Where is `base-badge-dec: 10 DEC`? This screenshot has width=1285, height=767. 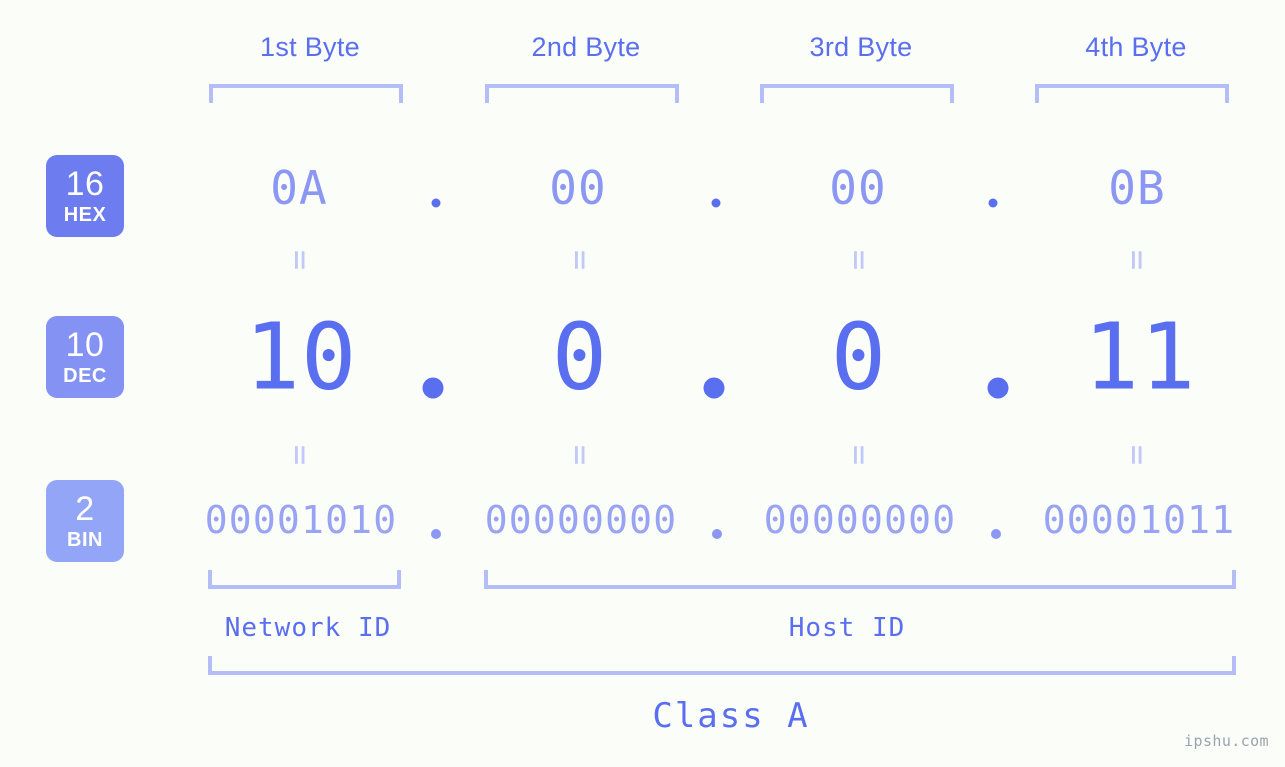
base-badge-dec: 10 DEC is located at coordinates (85, 357).